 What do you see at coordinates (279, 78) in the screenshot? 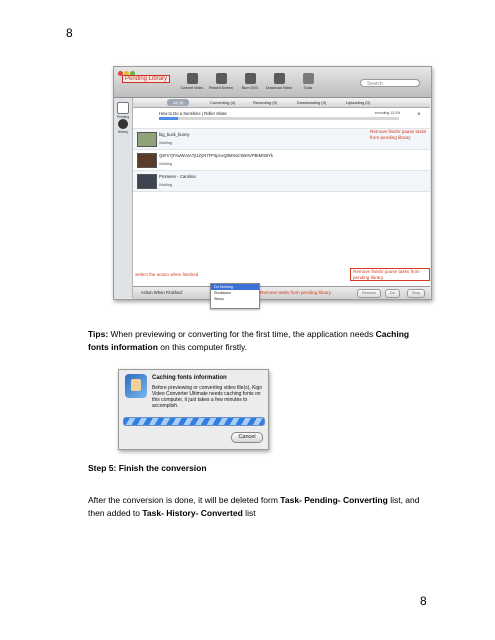
I see `cloud-download-icon` at bounding box center [279, 78].